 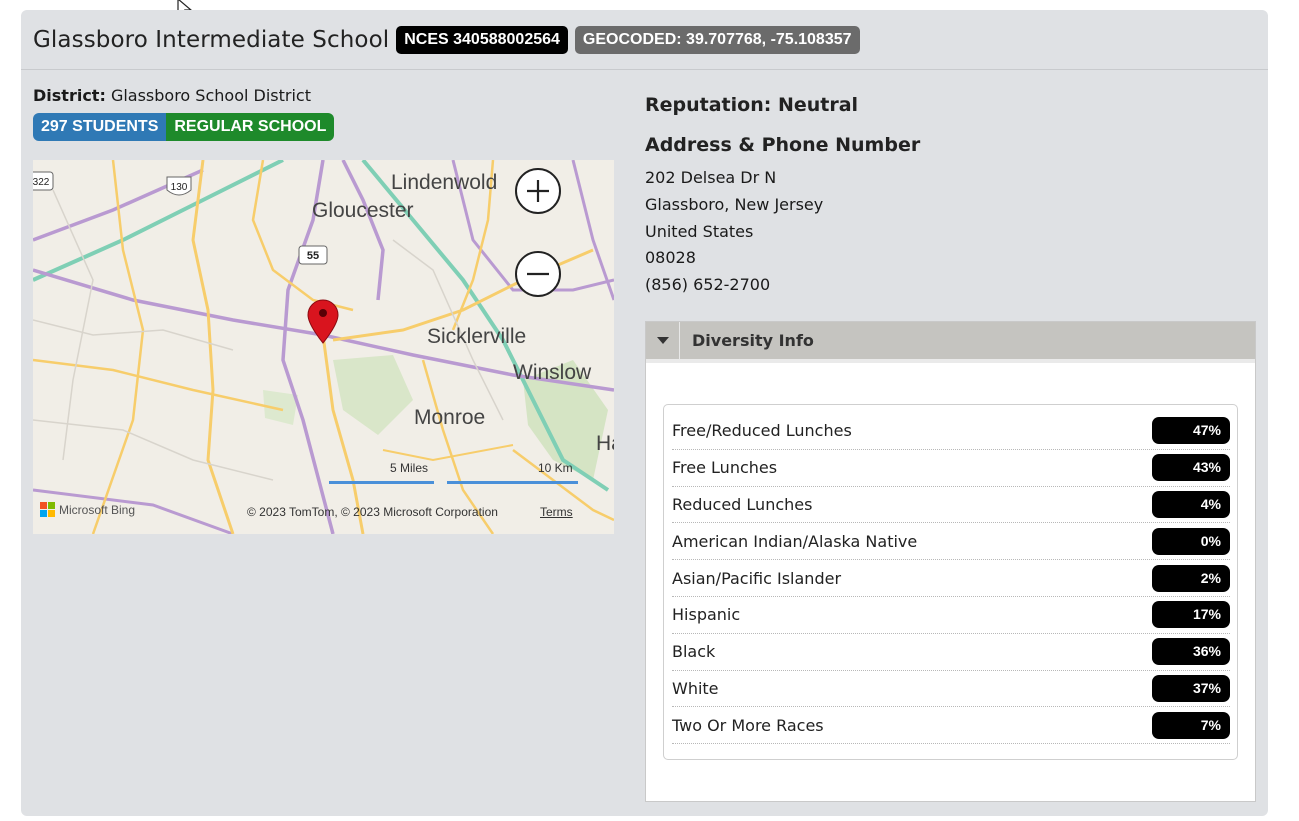 I want to click on svg-text: 55, so click(x=313, y=256).